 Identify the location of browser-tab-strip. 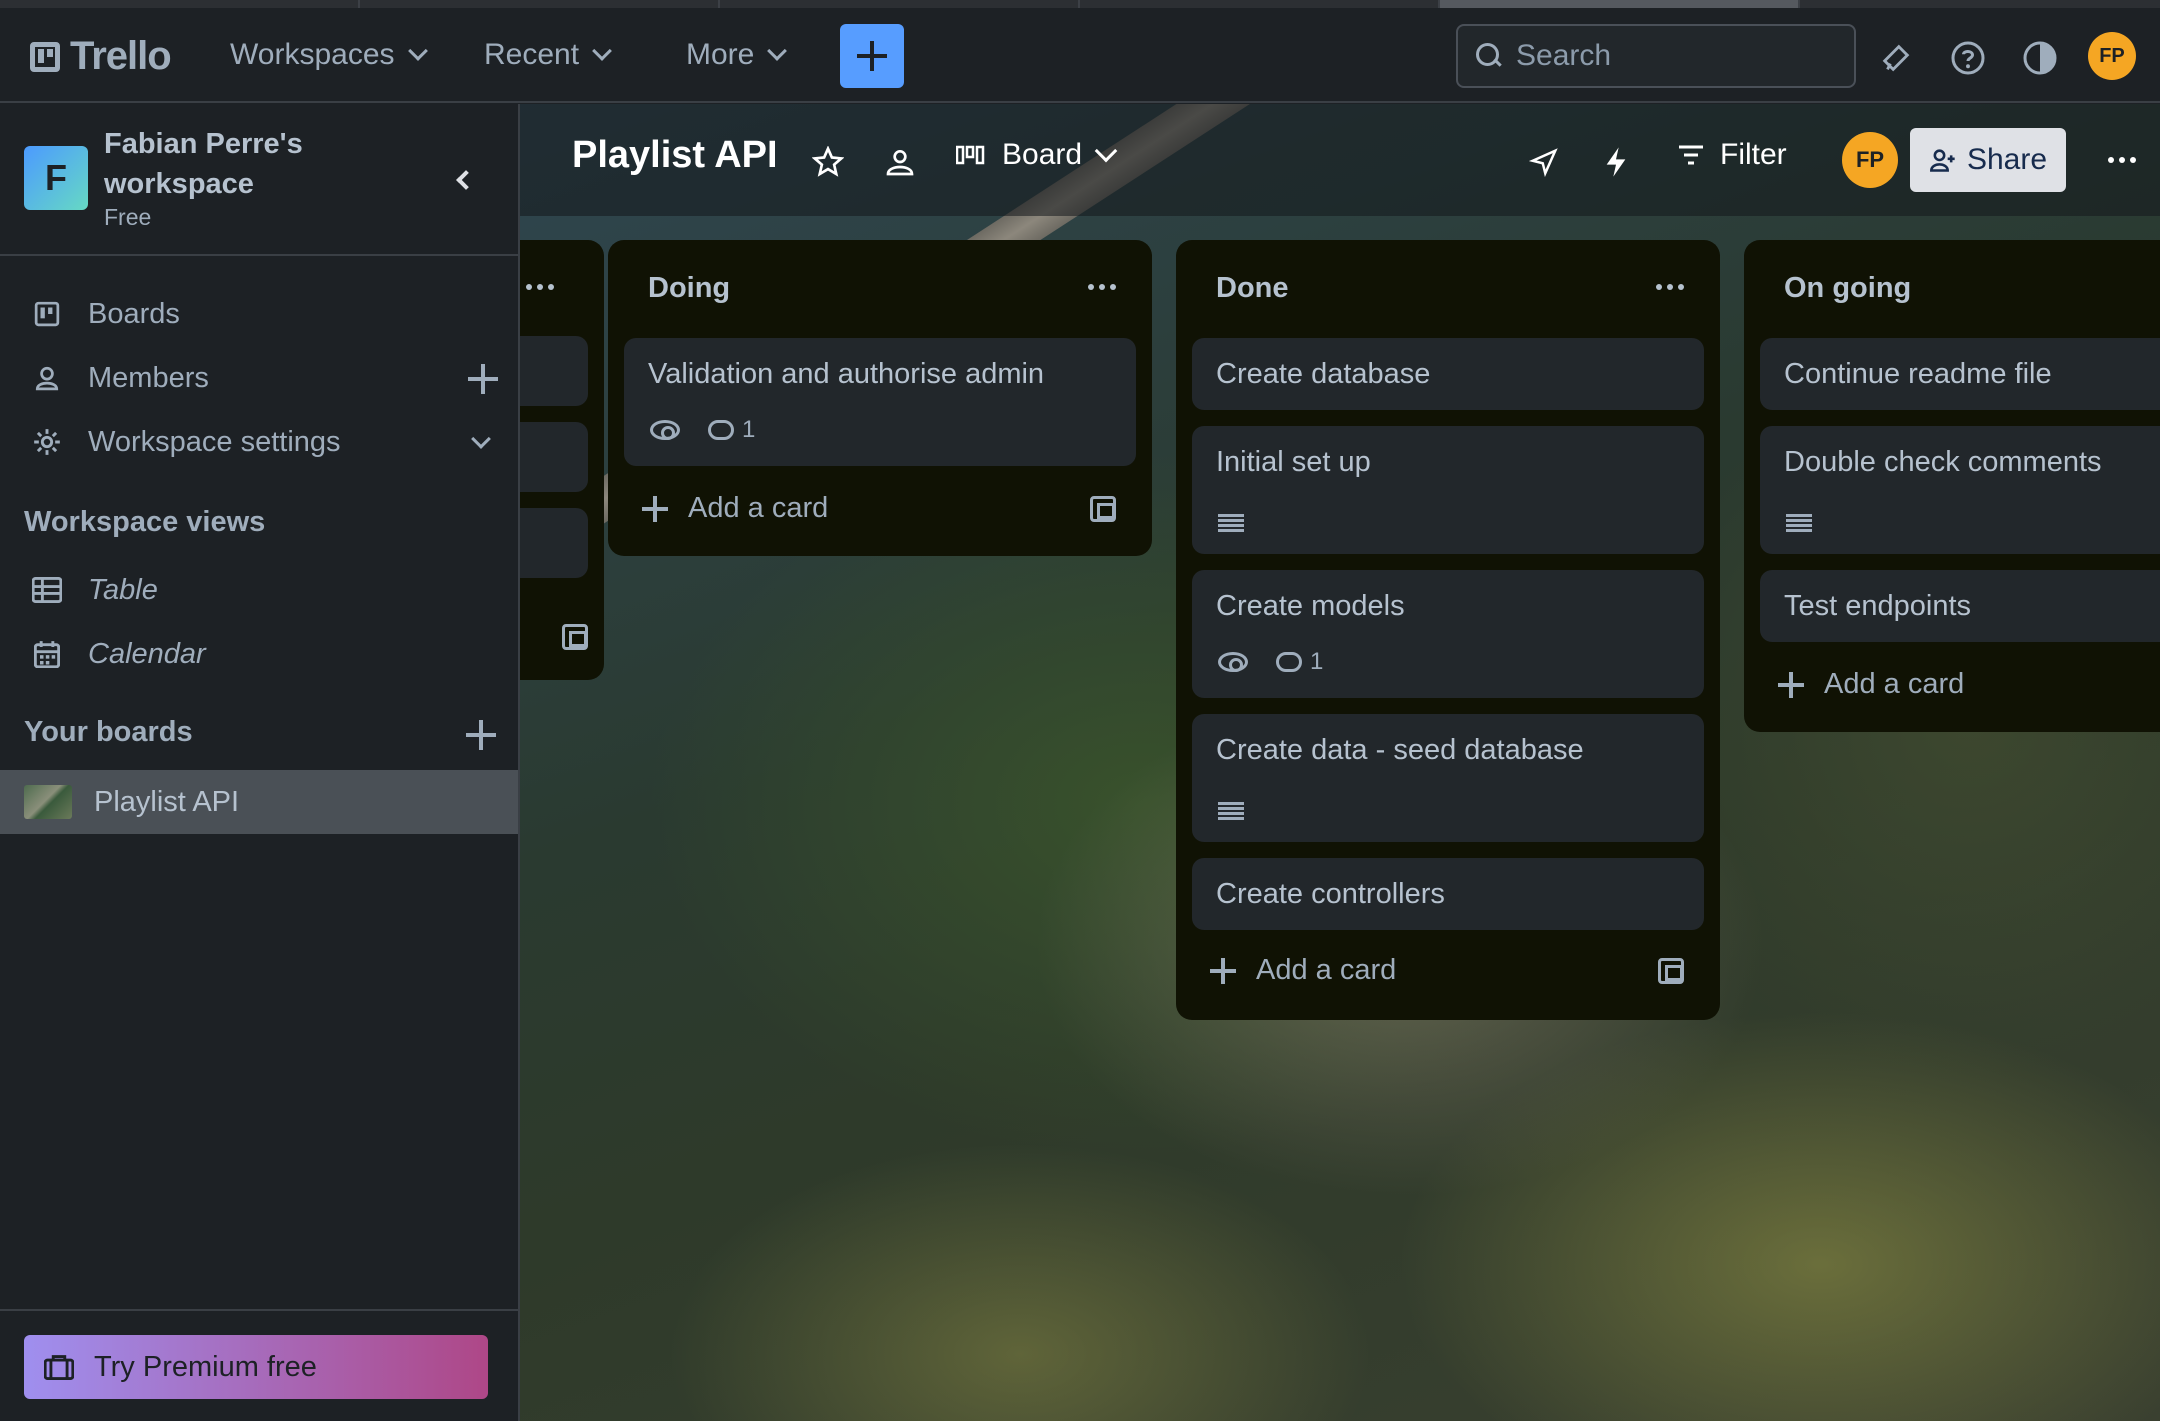
(1080, 4).